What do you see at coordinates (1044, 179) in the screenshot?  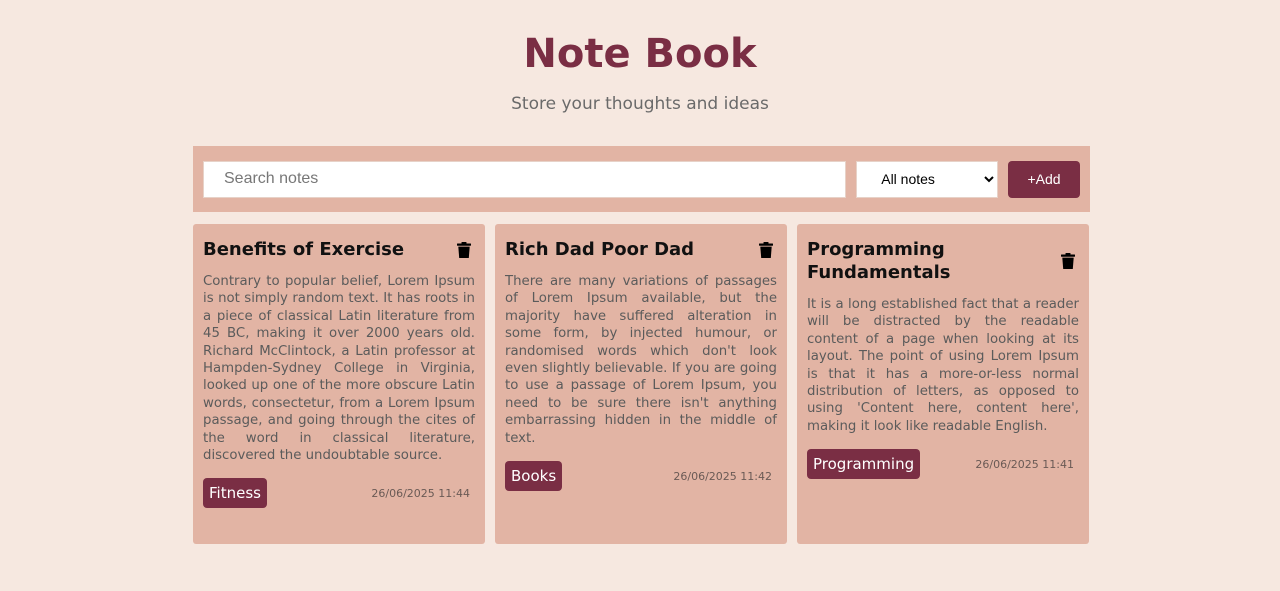 I see `add-note-button: +Add` at bounding box center [1044, 179].